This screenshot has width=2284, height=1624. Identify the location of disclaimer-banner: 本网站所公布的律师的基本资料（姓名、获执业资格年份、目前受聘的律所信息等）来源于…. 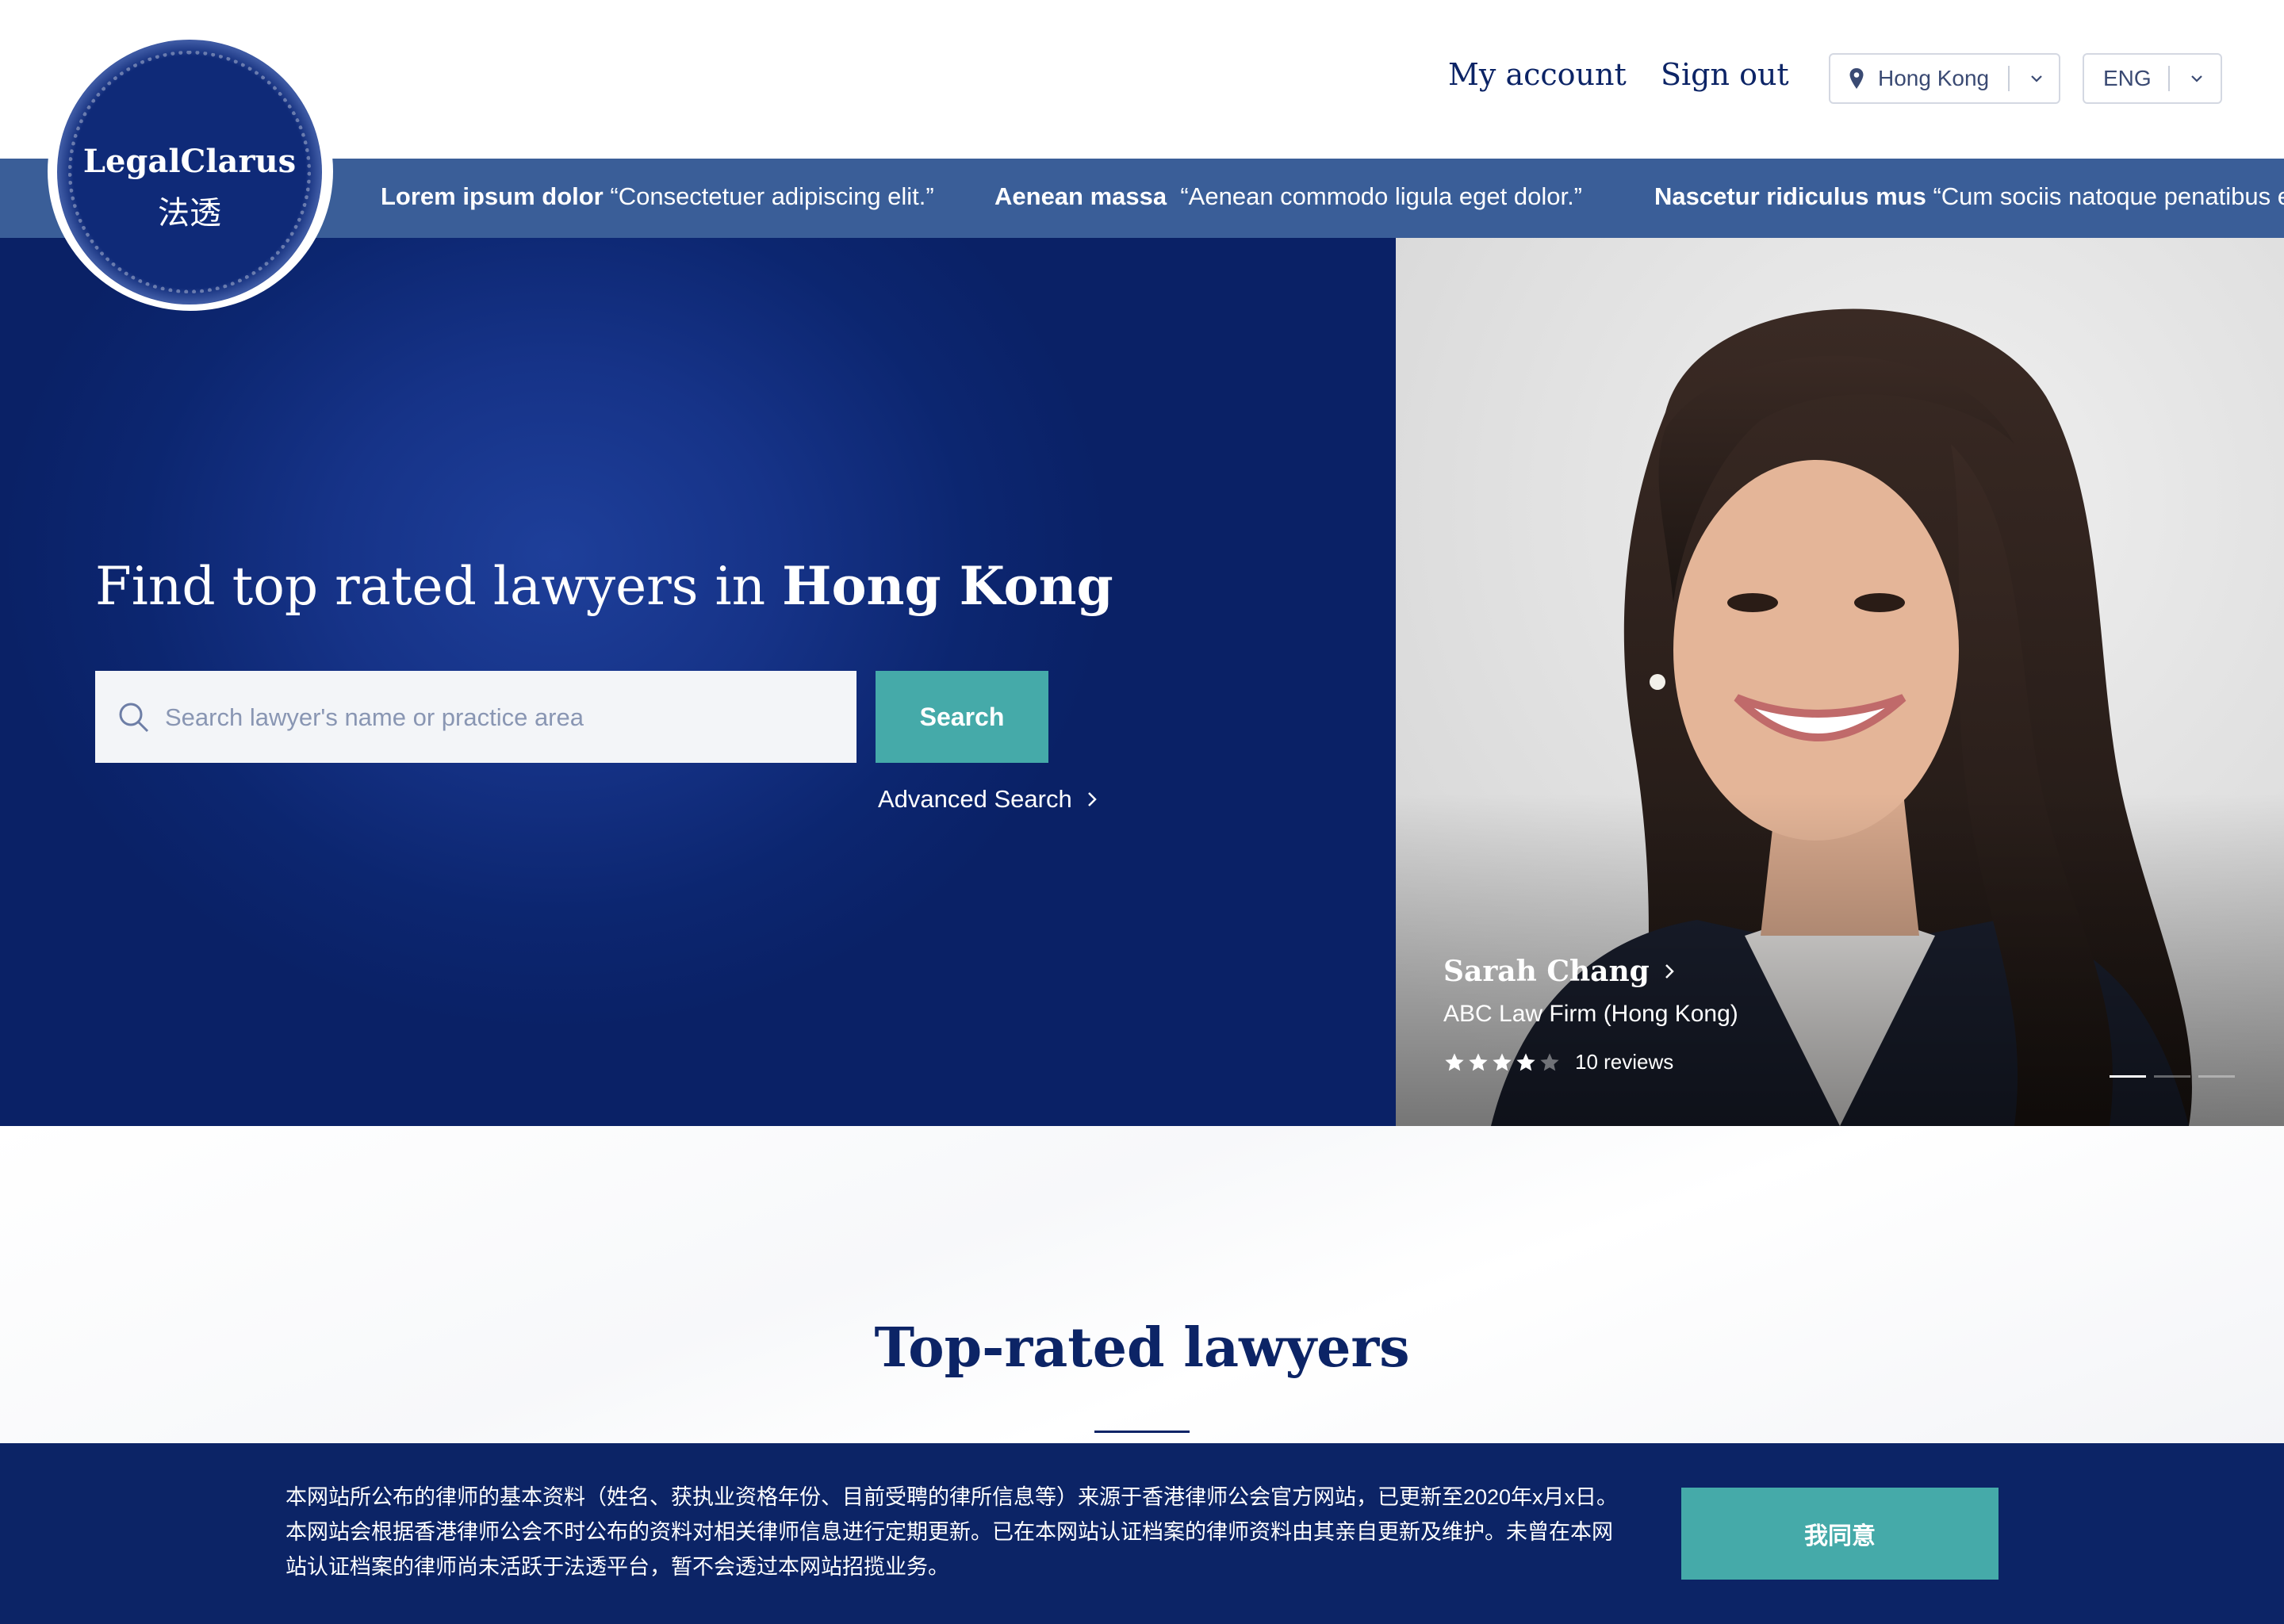
(1142, 1533).